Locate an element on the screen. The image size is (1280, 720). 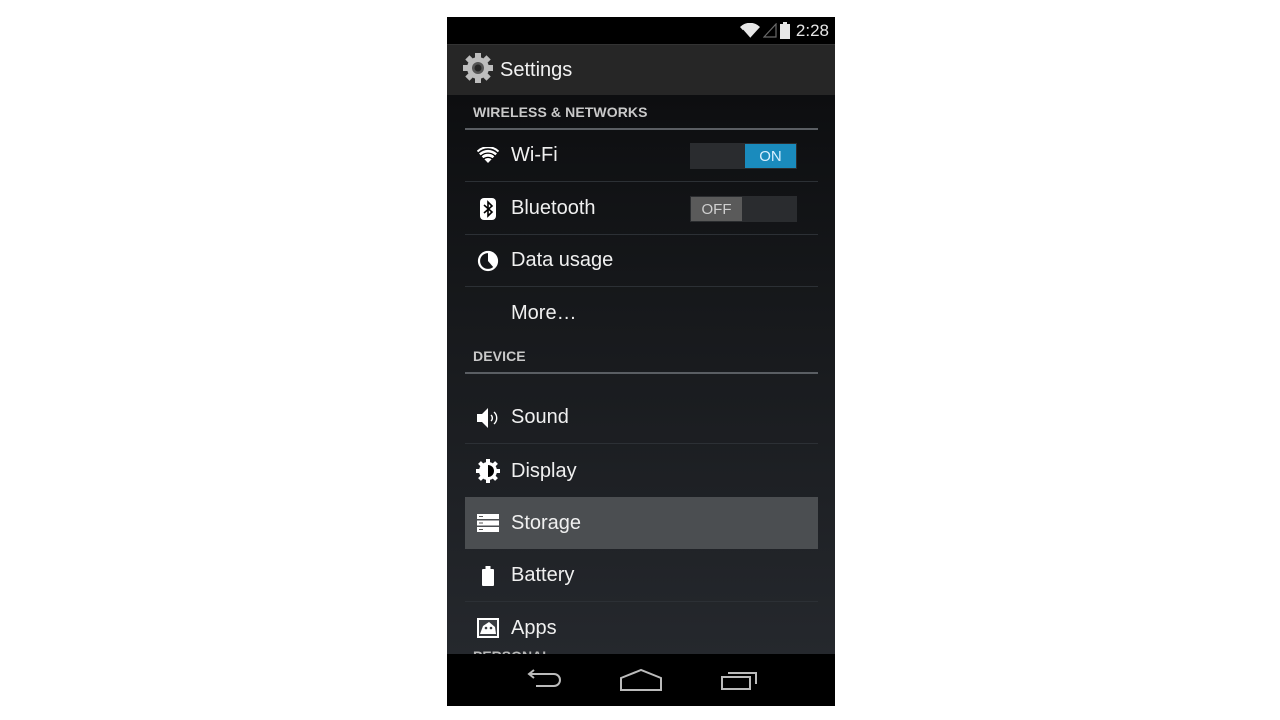
navigation-bar is located at coordinates (641, 680).